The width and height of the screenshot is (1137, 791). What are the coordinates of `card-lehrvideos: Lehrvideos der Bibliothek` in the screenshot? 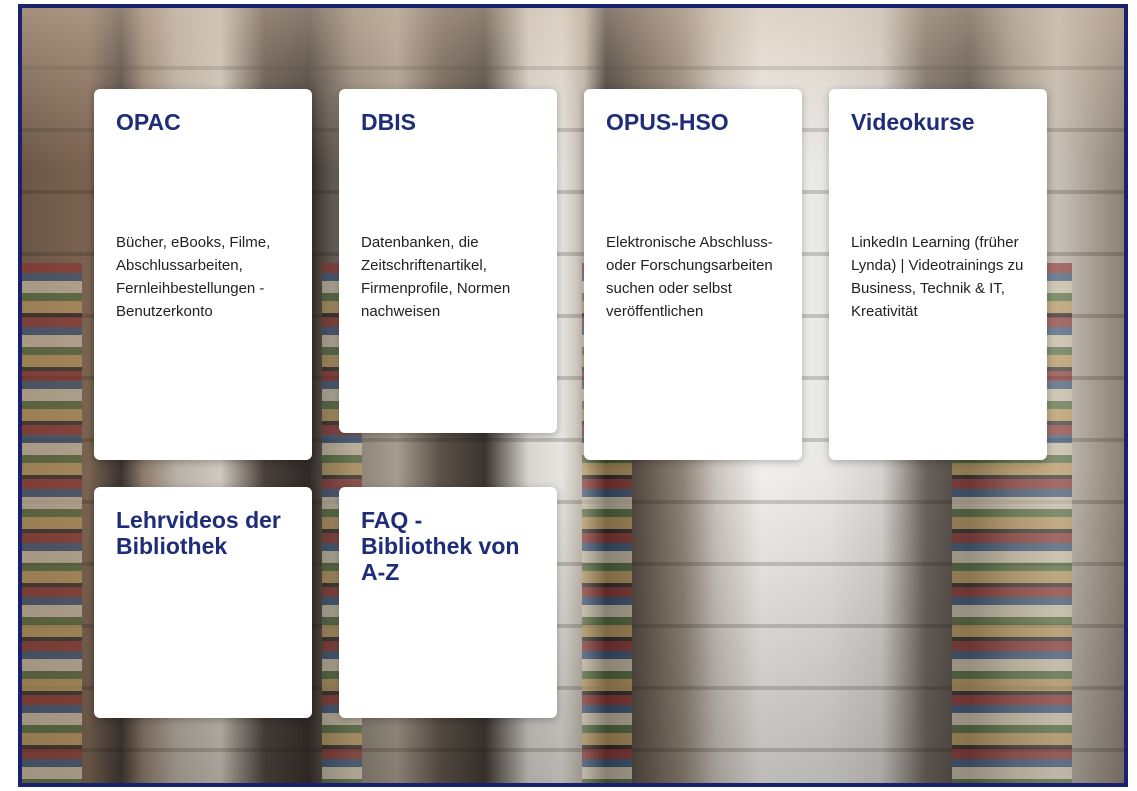 It's located at (203, 602).